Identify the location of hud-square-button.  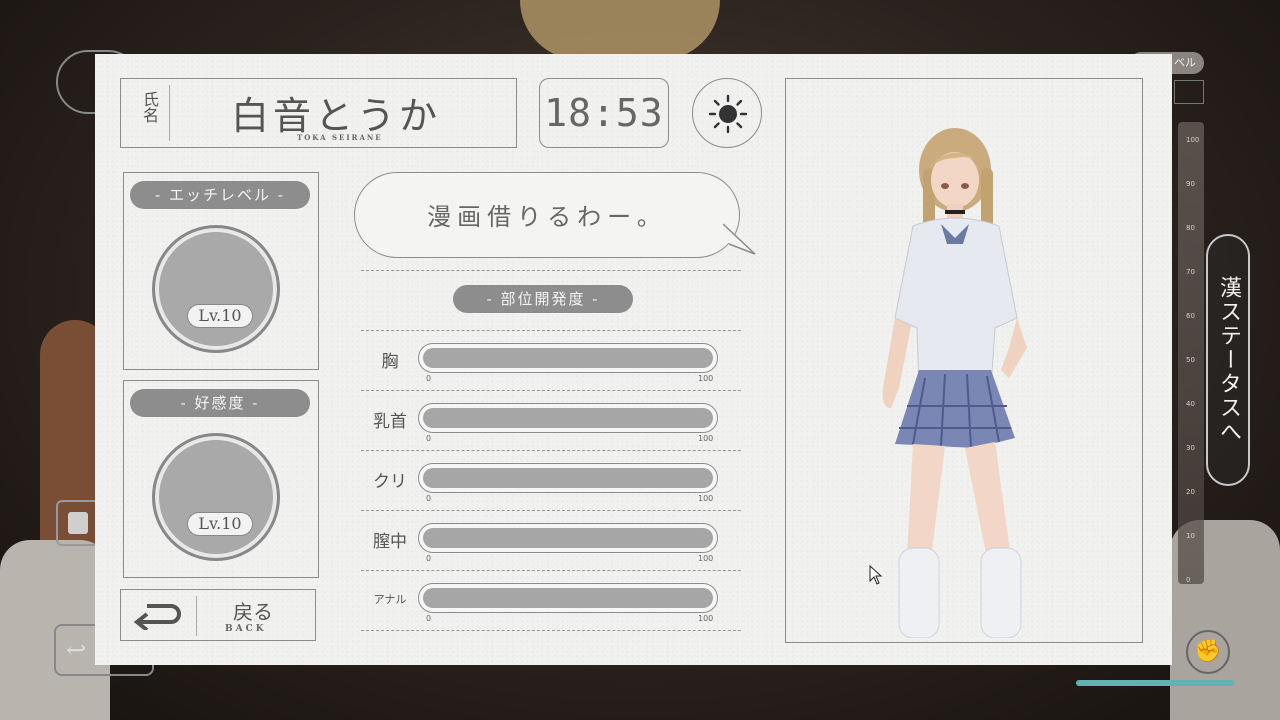
(78, 523).